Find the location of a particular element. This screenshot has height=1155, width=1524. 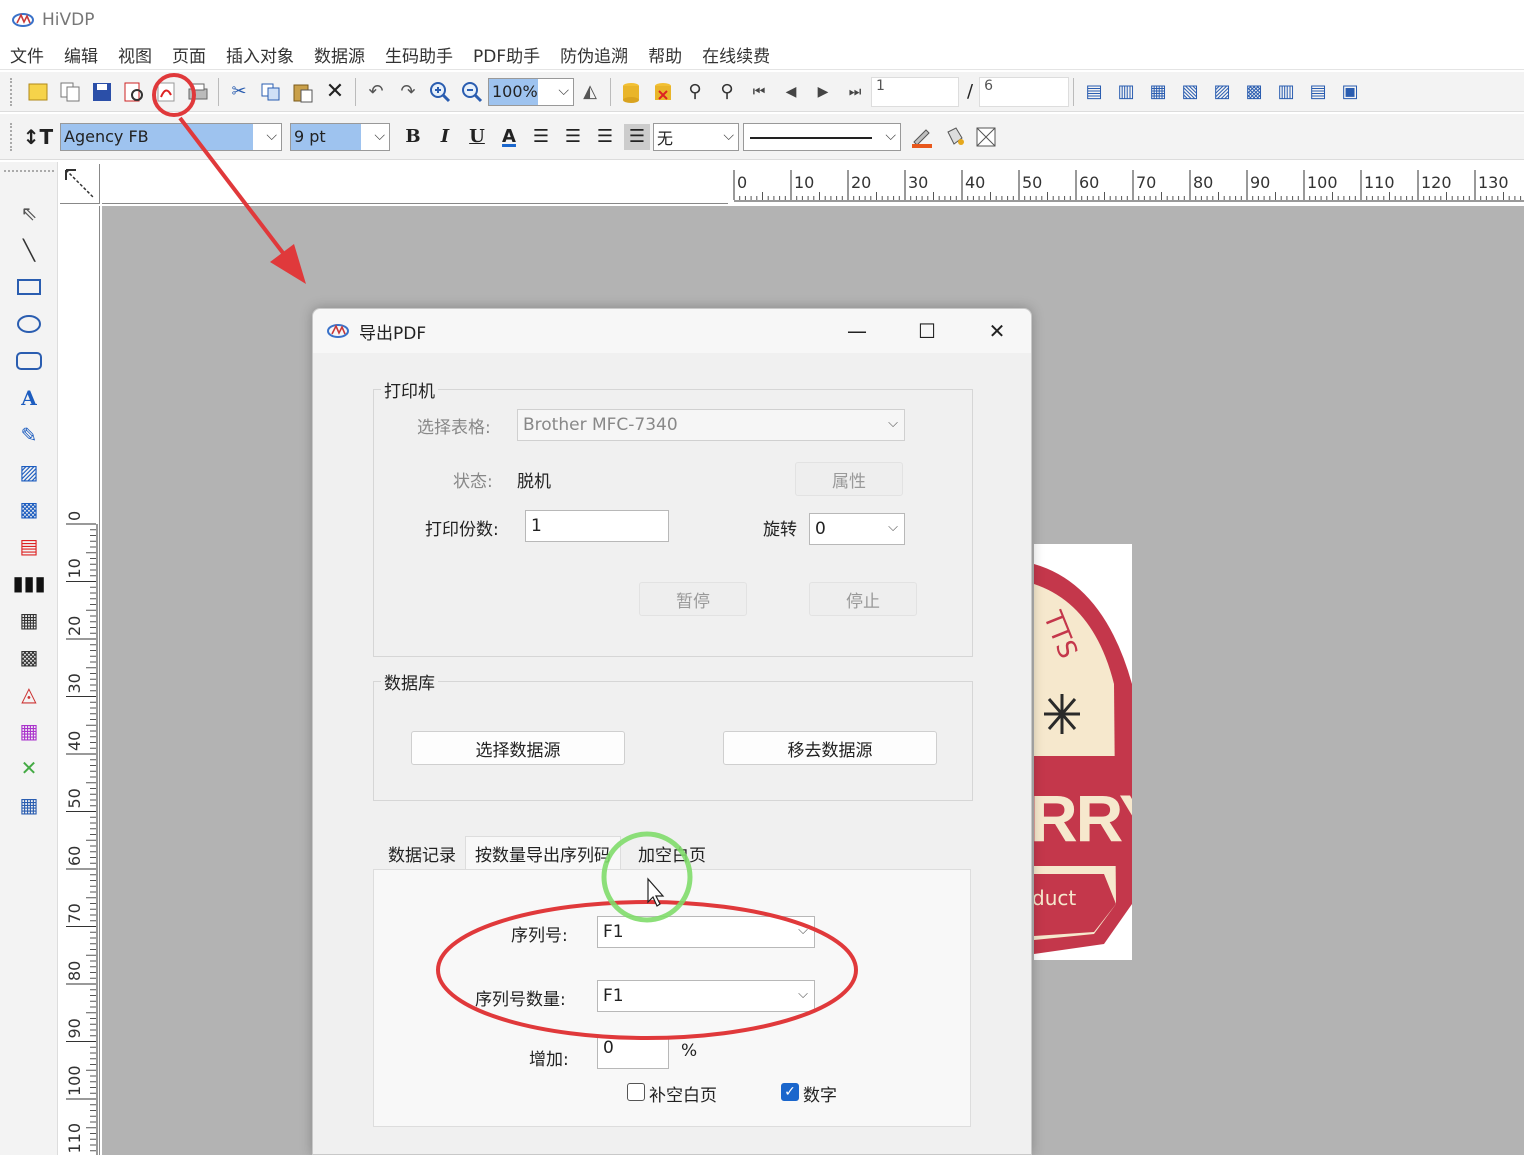

print-icon is located at coordinates (198, 92).